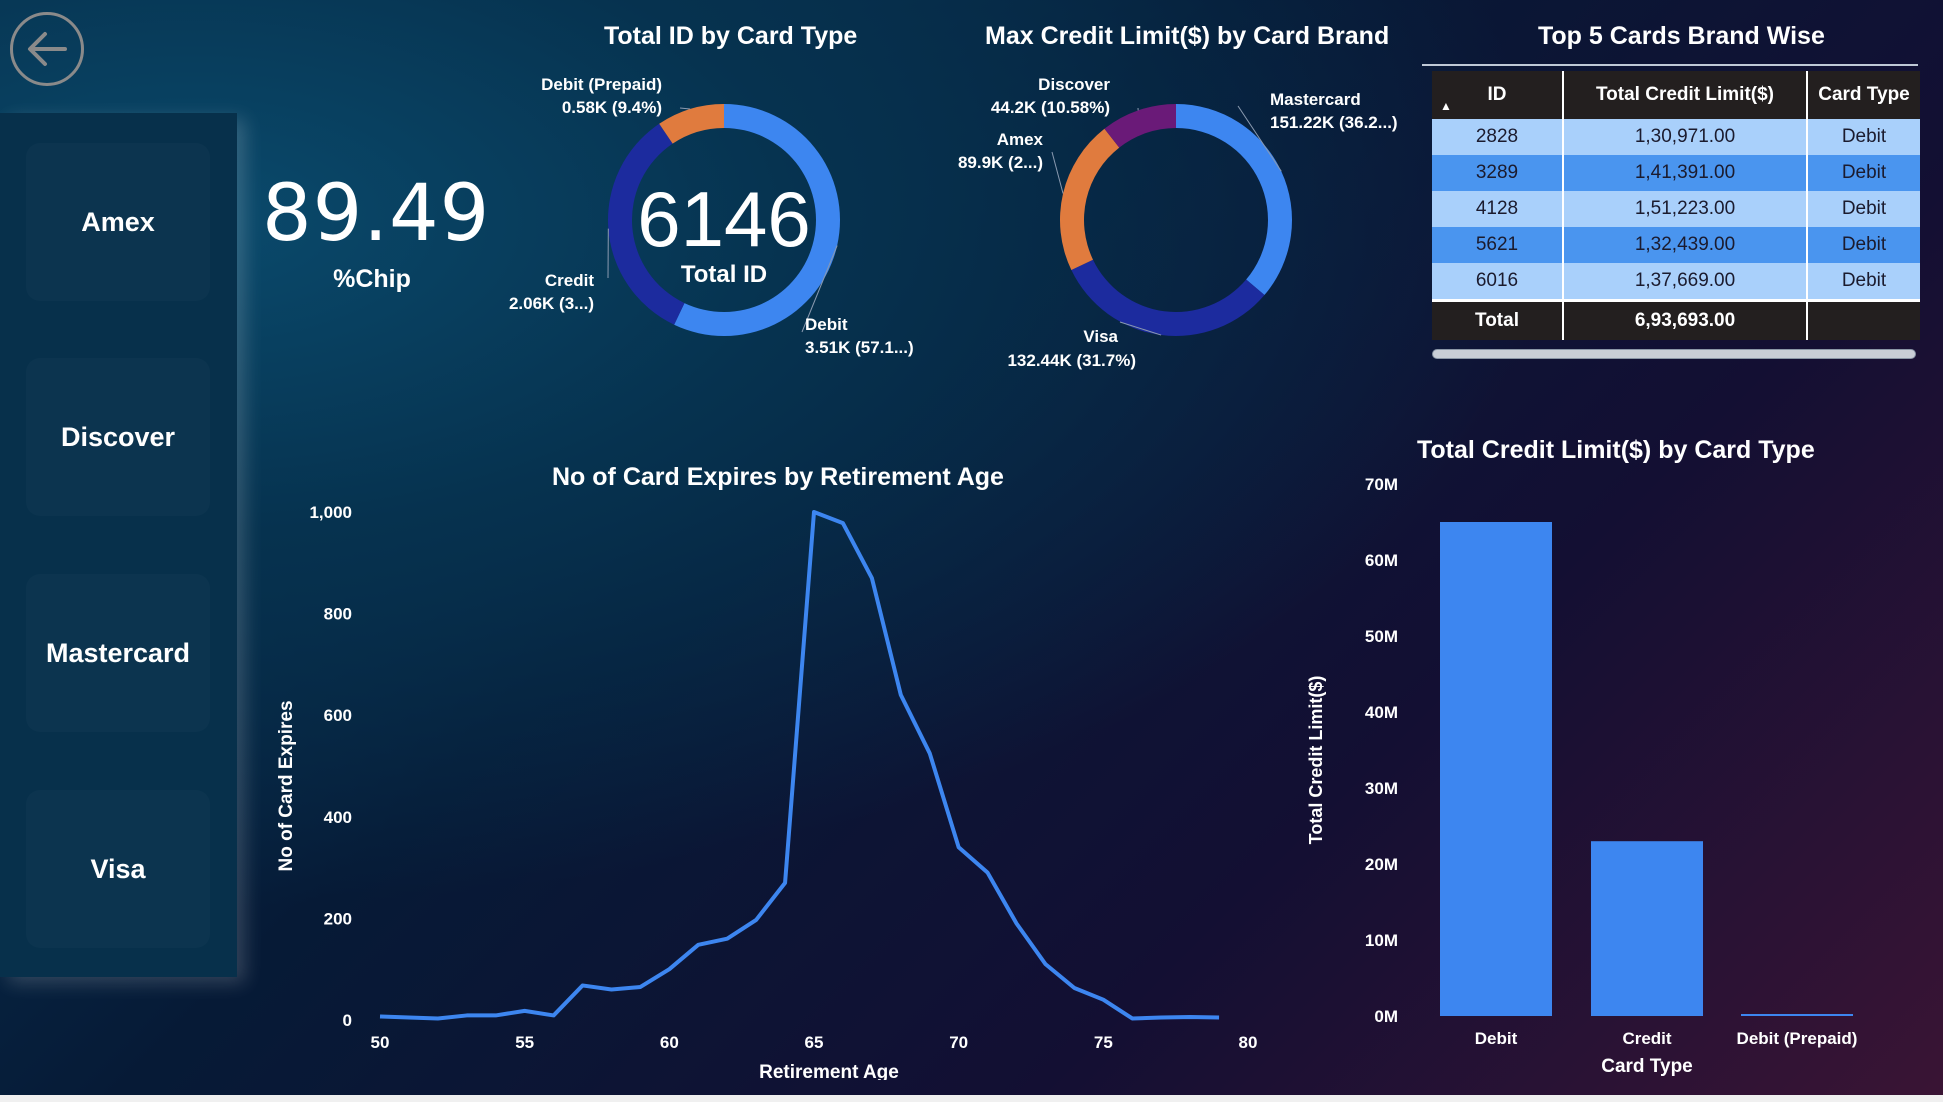 The height and width of the screenshot is (1102, 1943). What do you see at coordinates (338, 614) in the screenshot?
I see `y-tick-label: 800` at bounding box center [338, 614].